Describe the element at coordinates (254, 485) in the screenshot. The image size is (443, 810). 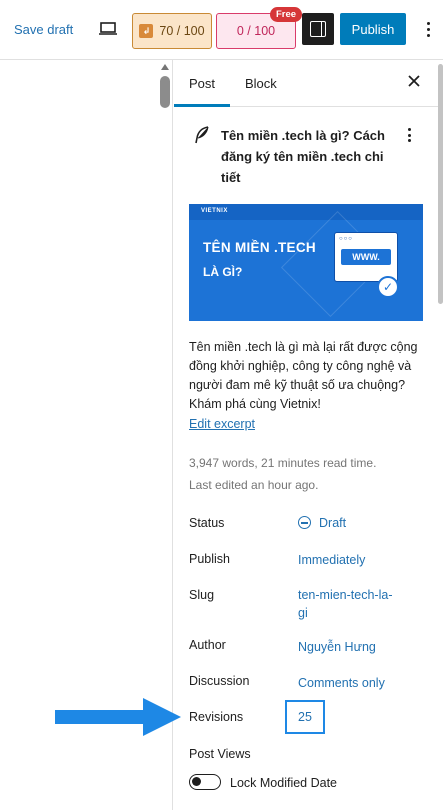
I see `last-edited-text: Last edited an hour ago.` at that location.